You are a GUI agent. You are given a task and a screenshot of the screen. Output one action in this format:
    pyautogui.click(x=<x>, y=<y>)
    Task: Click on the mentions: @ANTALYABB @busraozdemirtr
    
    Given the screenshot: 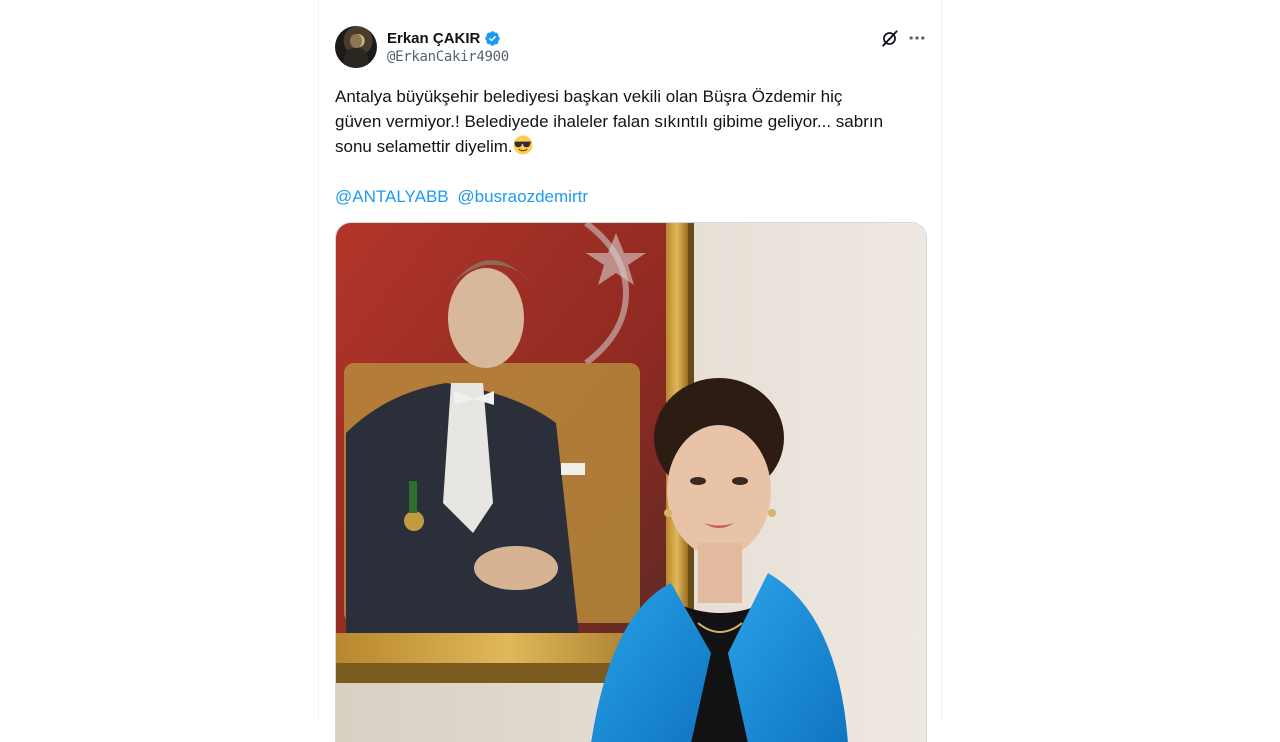 What is the action you would take?
    pyautogui.click(x=463, y=196)
    